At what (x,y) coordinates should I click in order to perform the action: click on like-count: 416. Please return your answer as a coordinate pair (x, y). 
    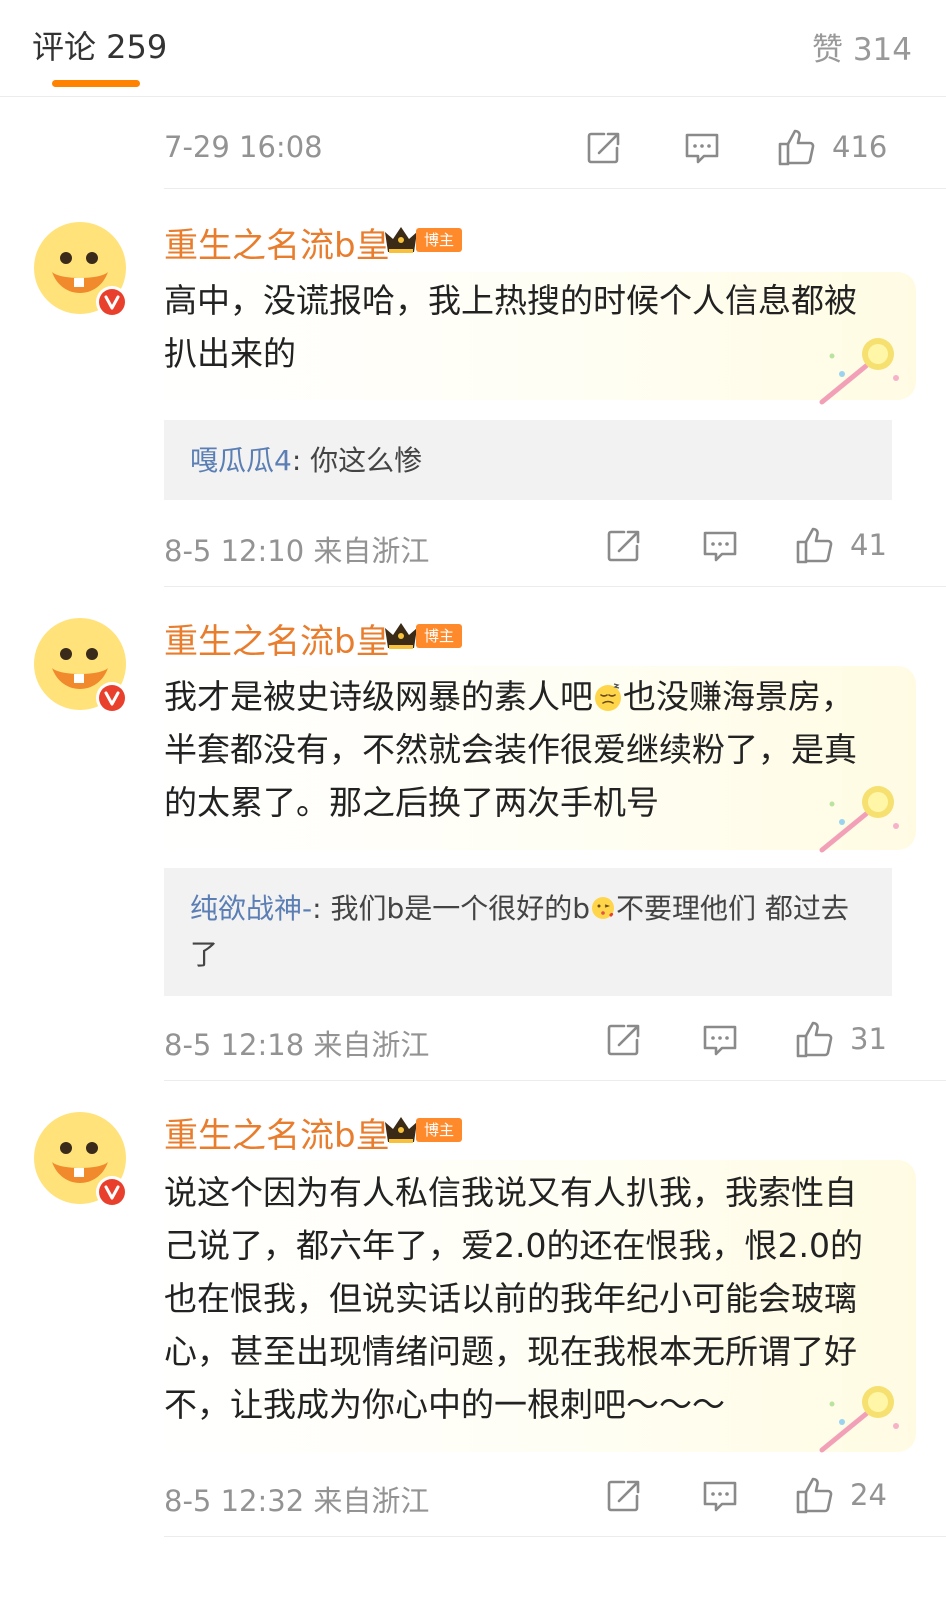
    Looking at the image, I should click on (860, 147).